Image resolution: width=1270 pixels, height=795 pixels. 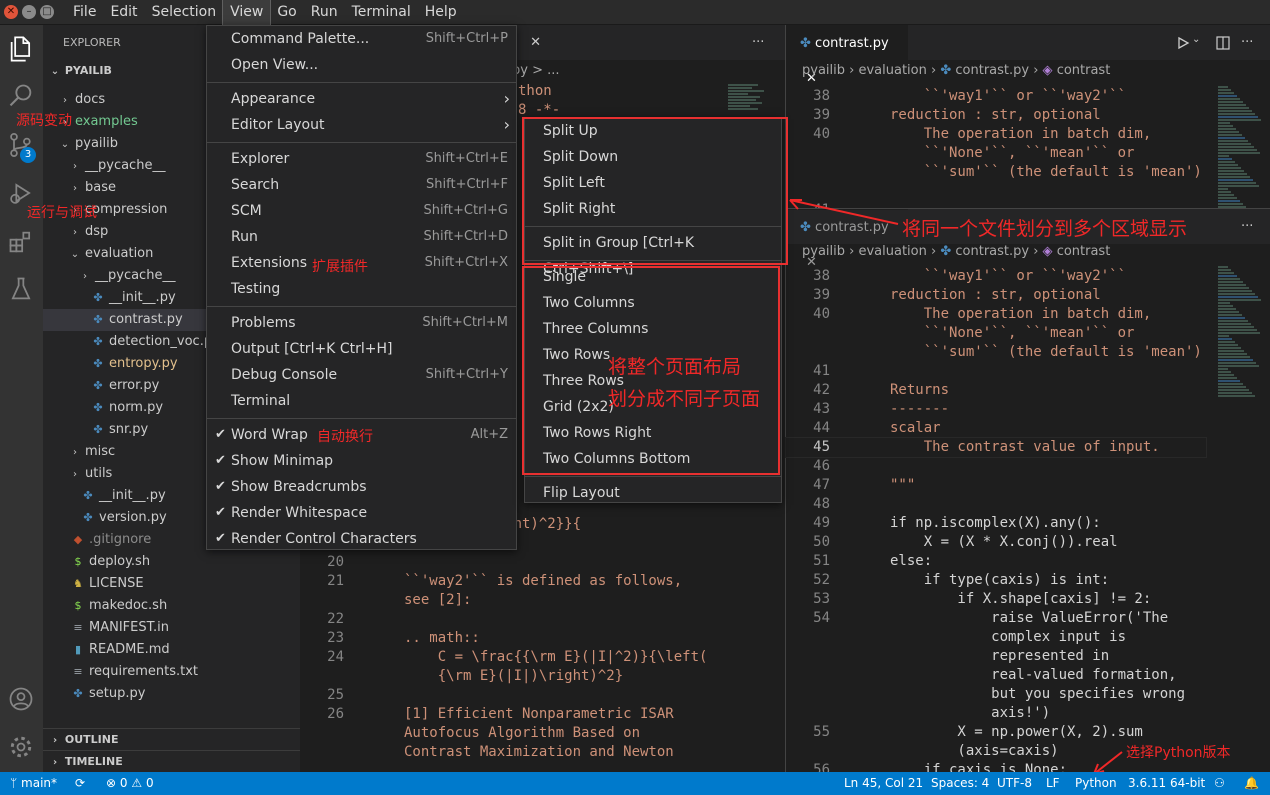 What do you see at coordinates (653, 493) in the screenshot?
I see `layout-menu-item: Flip Layout` at bounding box center [653, 493].